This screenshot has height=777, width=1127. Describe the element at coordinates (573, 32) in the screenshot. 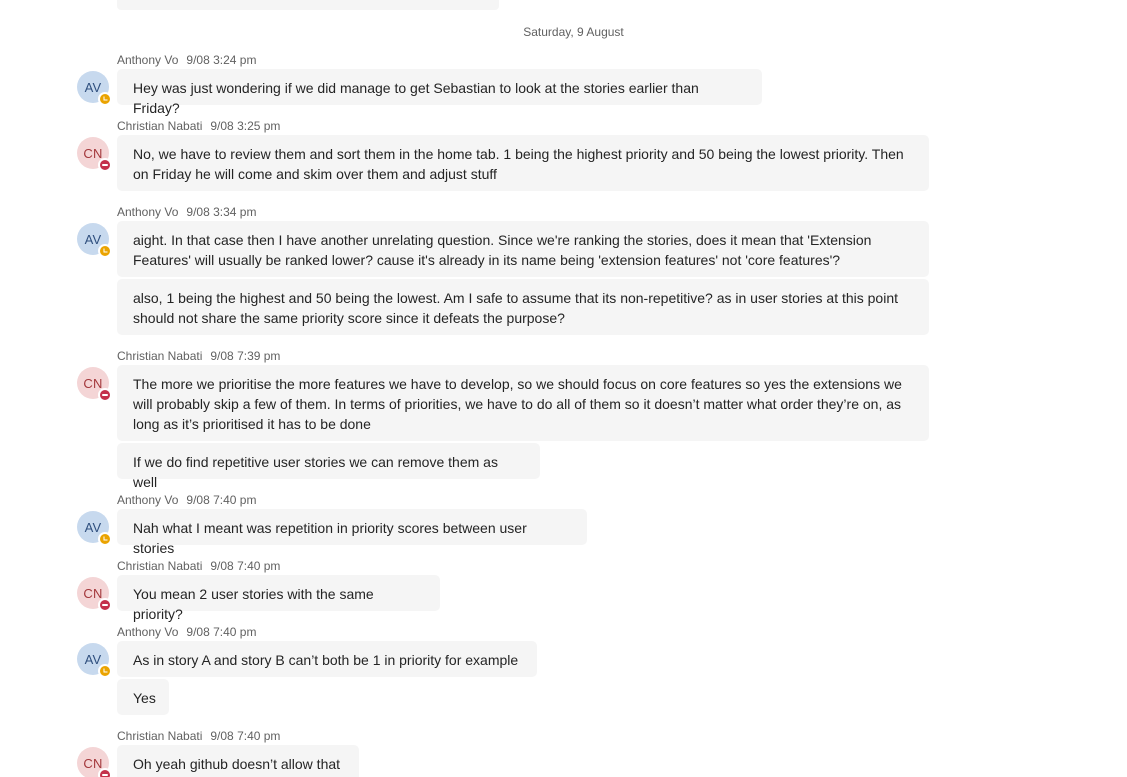

I see `date-separator: Saturday, 9 August` at that location.